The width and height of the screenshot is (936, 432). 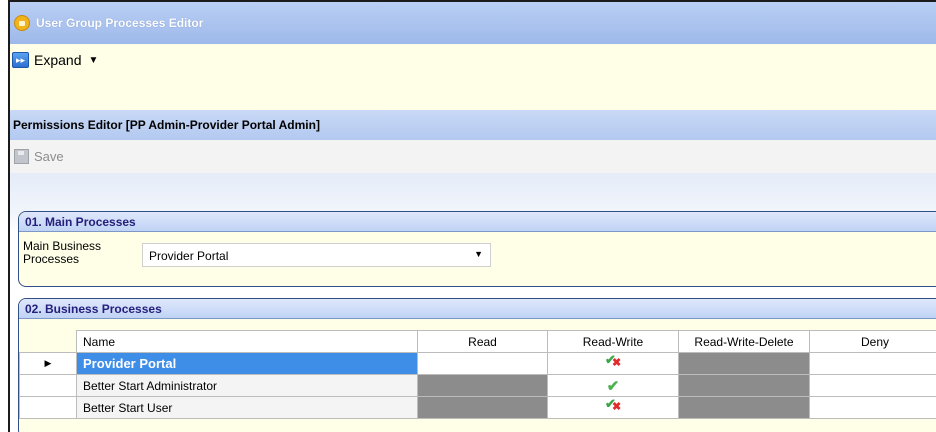 I want to click on lock-icon, so click(x=22, y=23).